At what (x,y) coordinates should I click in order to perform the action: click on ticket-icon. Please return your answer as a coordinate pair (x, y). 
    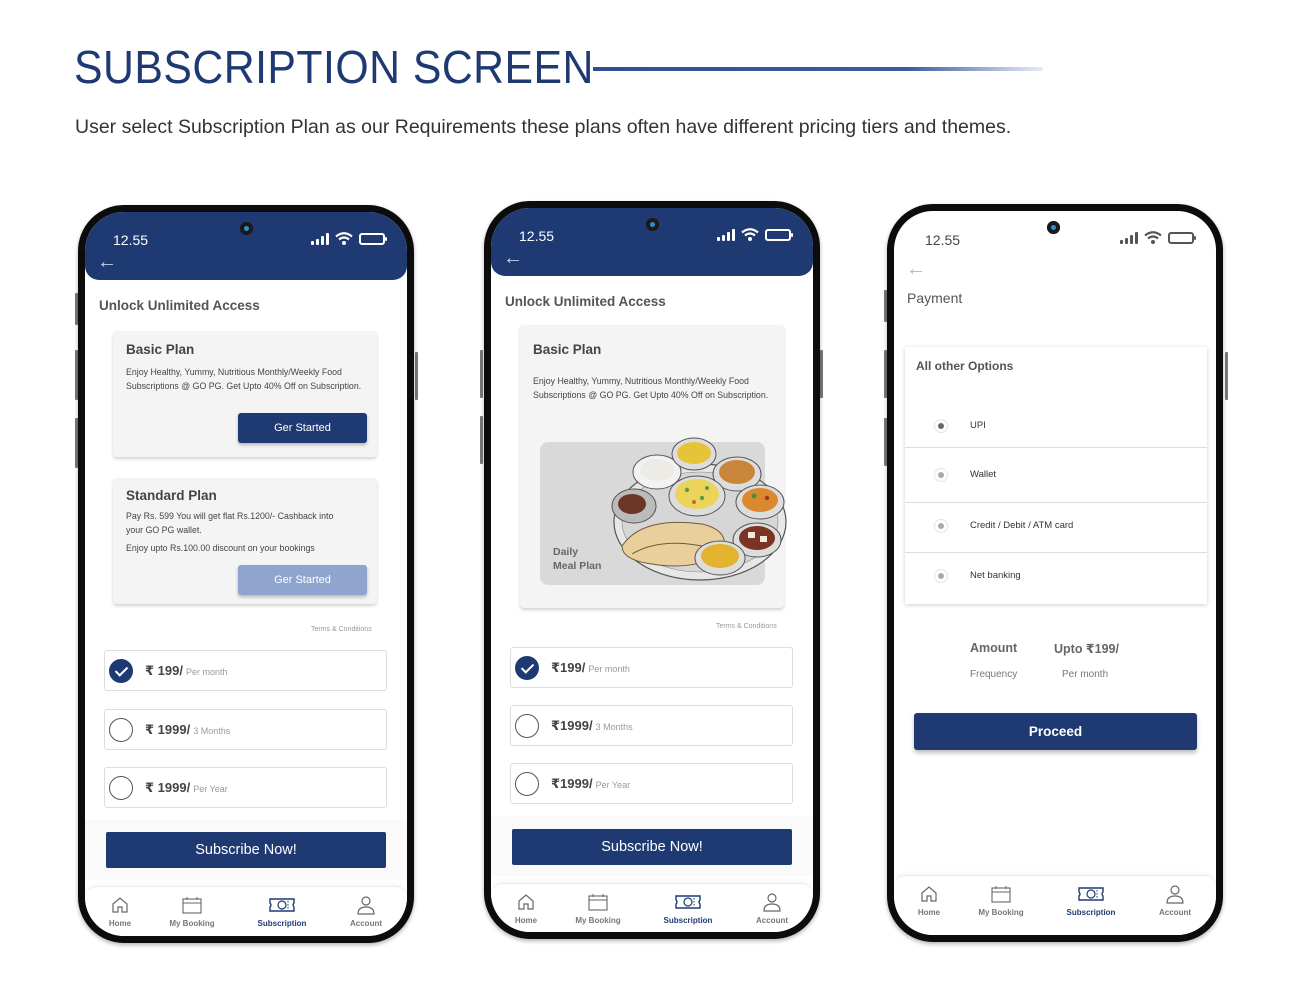
    Looking at the image, I should click on (1091, 894).